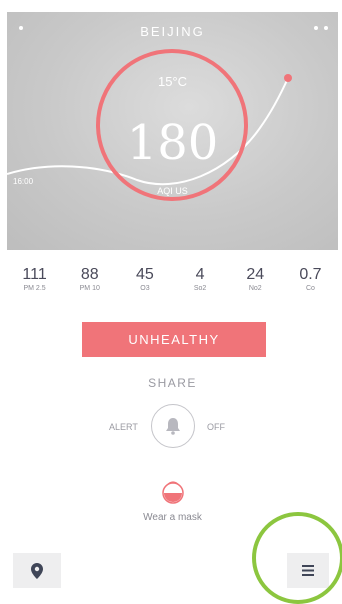 The width and height of the screenshot is (342, 604). I want to click on stat-label: So2, so click(200, 288).